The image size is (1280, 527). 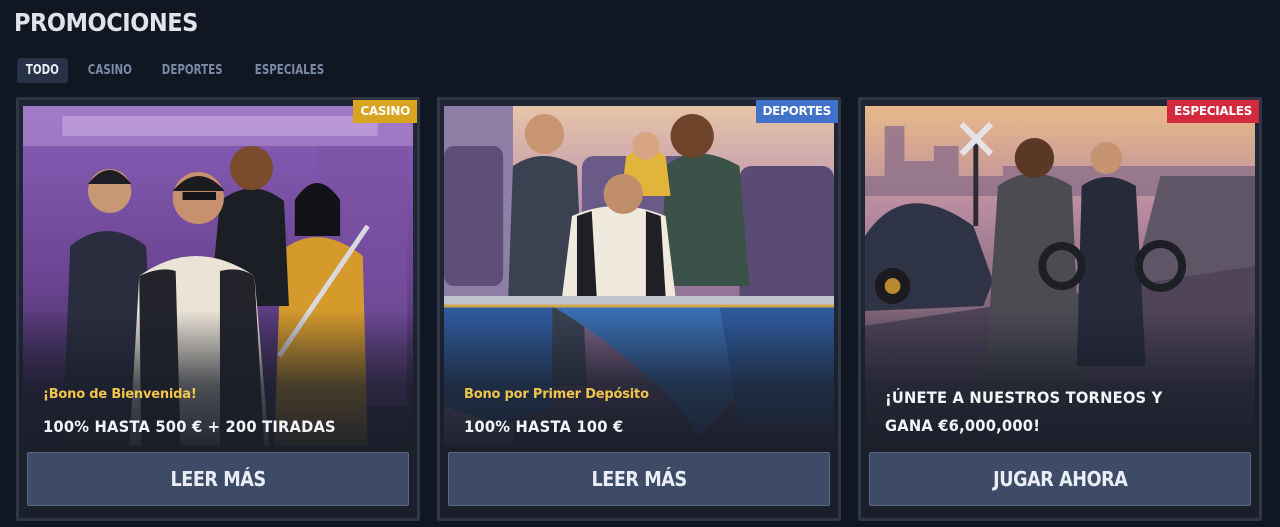 I want to click on category-badge: CASINO, so click(x=385, y=111).